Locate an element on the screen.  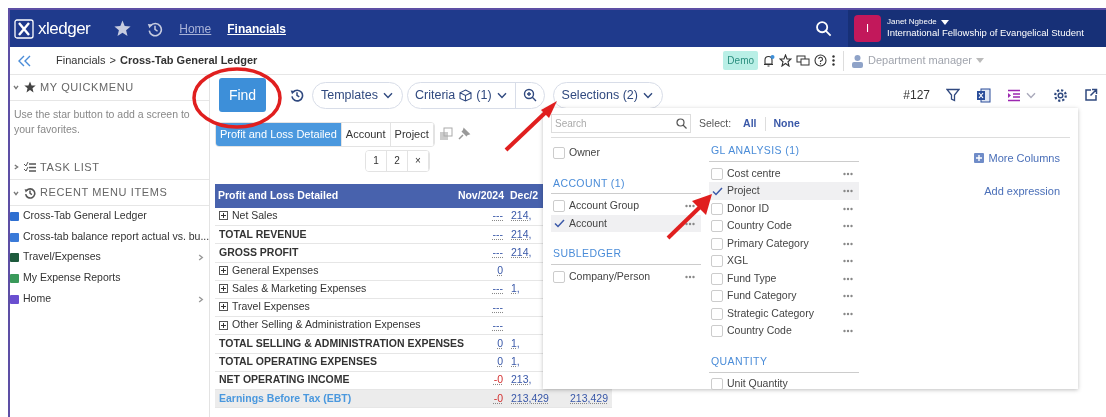
option-label: Fund Category is located at coordinates (762, 296).